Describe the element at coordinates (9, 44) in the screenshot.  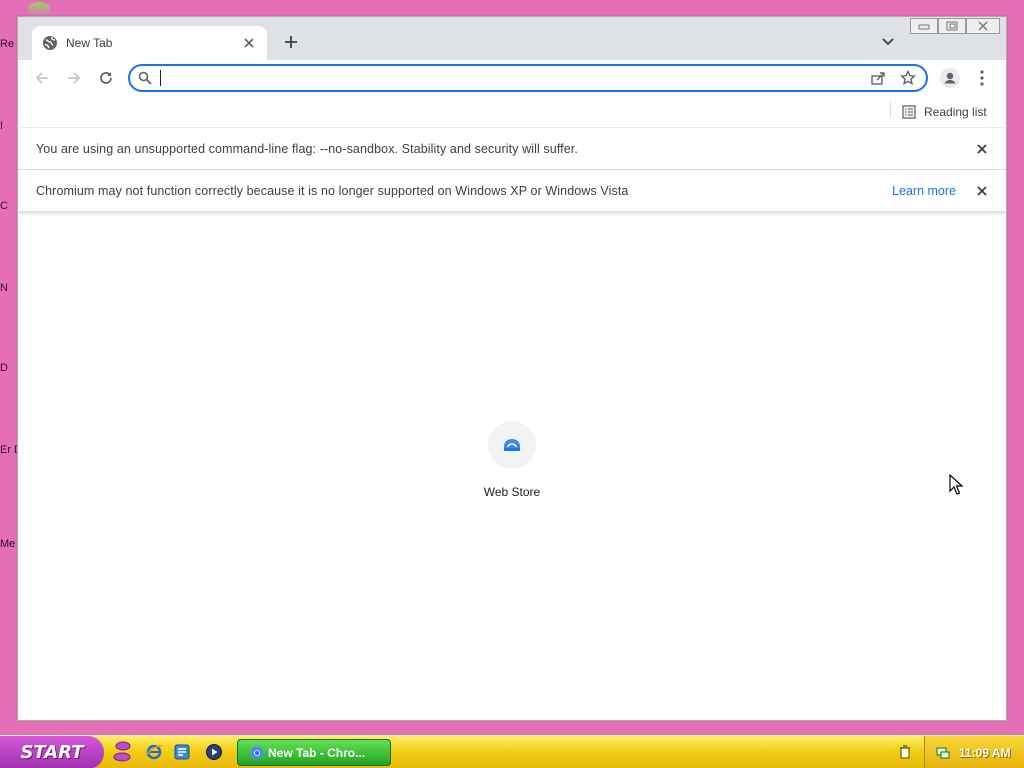
I see `desktop-icon-label: Re` at that location.